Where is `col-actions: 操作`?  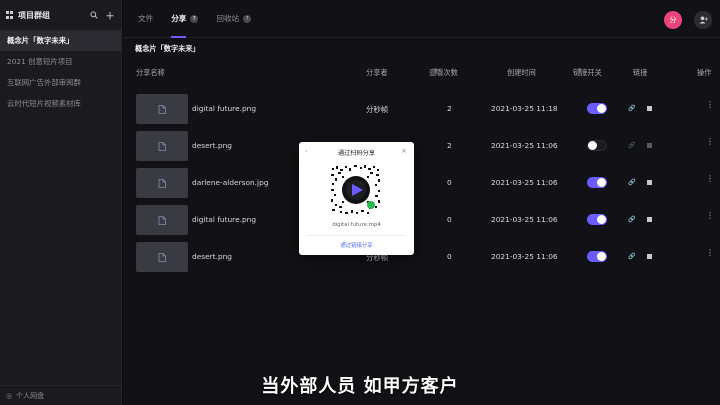 col-actions: 操作 is located at coordinates (704, 72).